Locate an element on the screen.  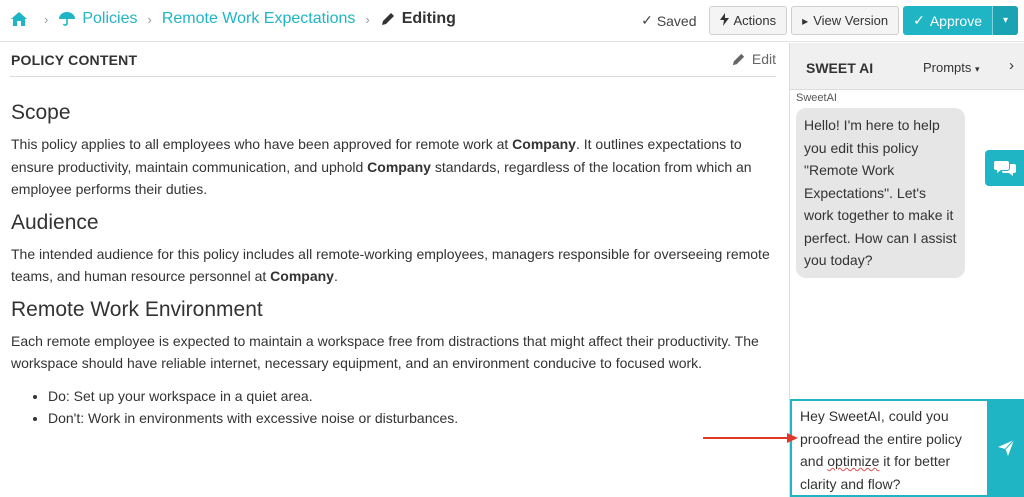
saved-label: Saved is located at coordinates (676, 20).